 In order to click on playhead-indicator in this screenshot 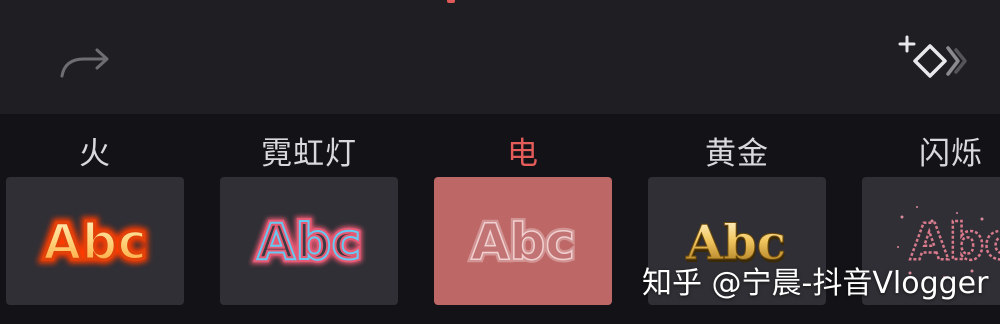, I will do `click(451, 1)`.